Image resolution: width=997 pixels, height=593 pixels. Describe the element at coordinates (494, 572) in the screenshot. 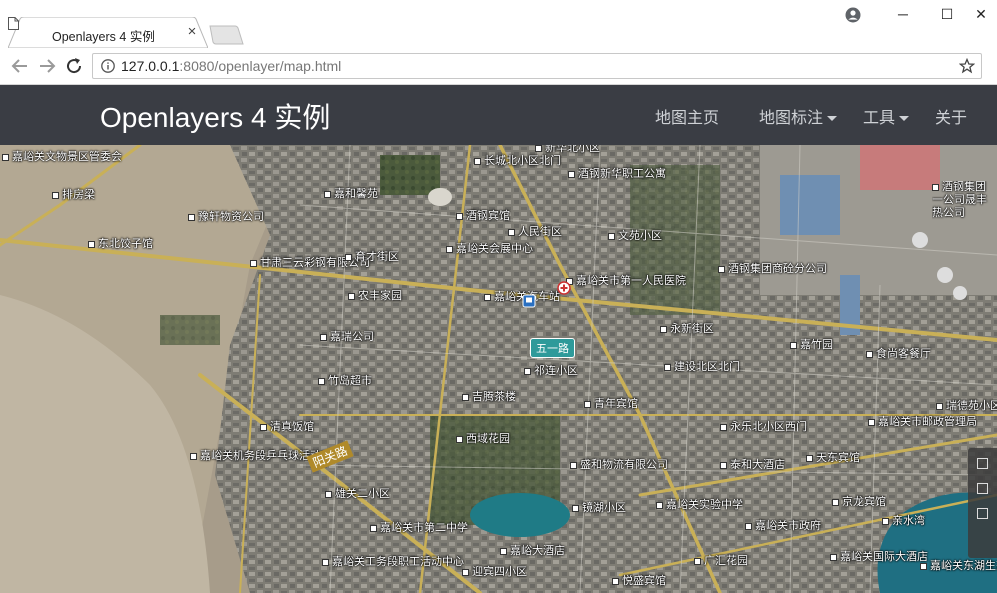

I see `map-label: 迎宾四小区` at that location.